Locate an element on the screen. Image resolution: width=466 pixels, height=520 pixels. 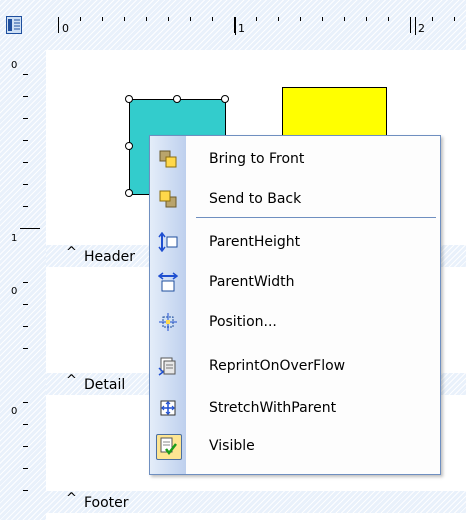
section-bar-footer: ^ Footer is located at coordinates (256, 502).